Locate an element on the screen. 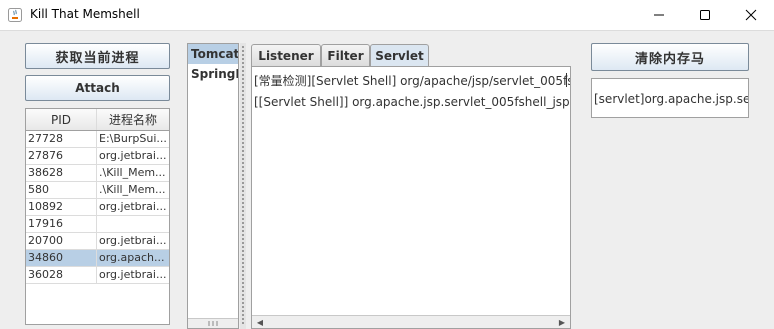 The height and width of the screenshot is (329, 774). tree-horizontal-scrollbar is located at coordinates (213, 323).